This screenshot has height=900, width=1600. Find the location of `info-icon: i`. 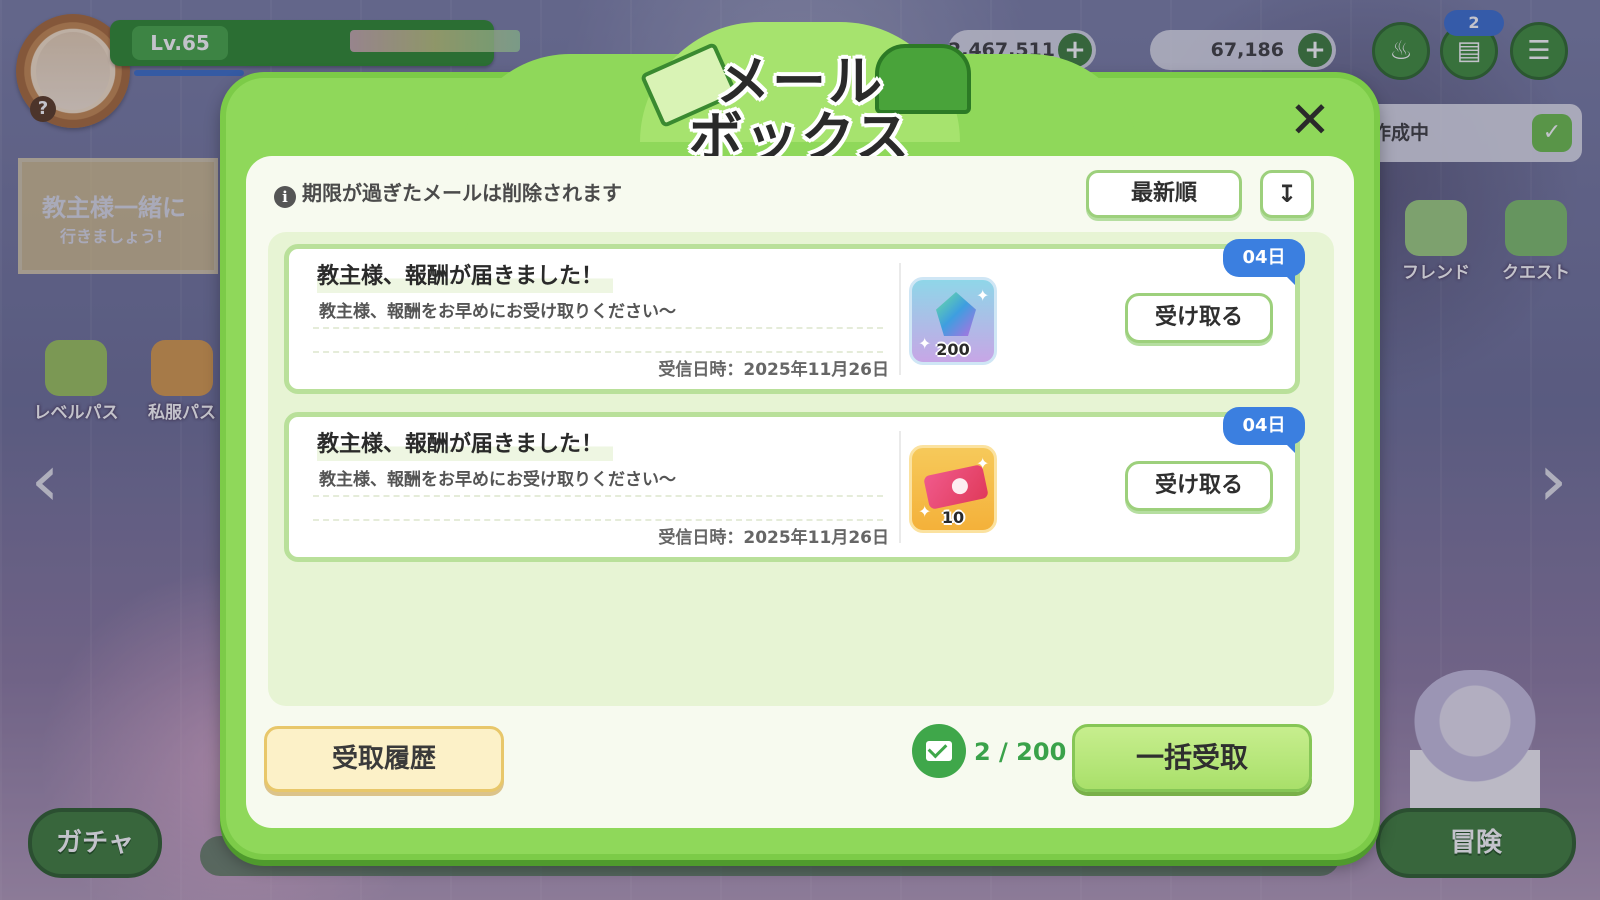

info-icon: i is located at coordinates (285, 197).